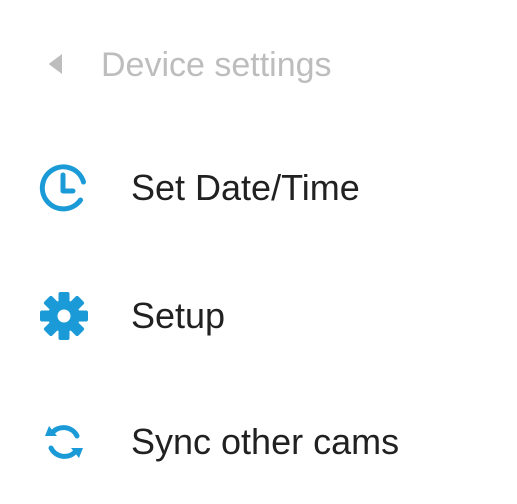 Image resolution: width=517 pixels, height=504 pixels. Describe the element at coordinates (245, 187) in the screenshot. I see `menu-item-label: Set Date/Time` at that location.